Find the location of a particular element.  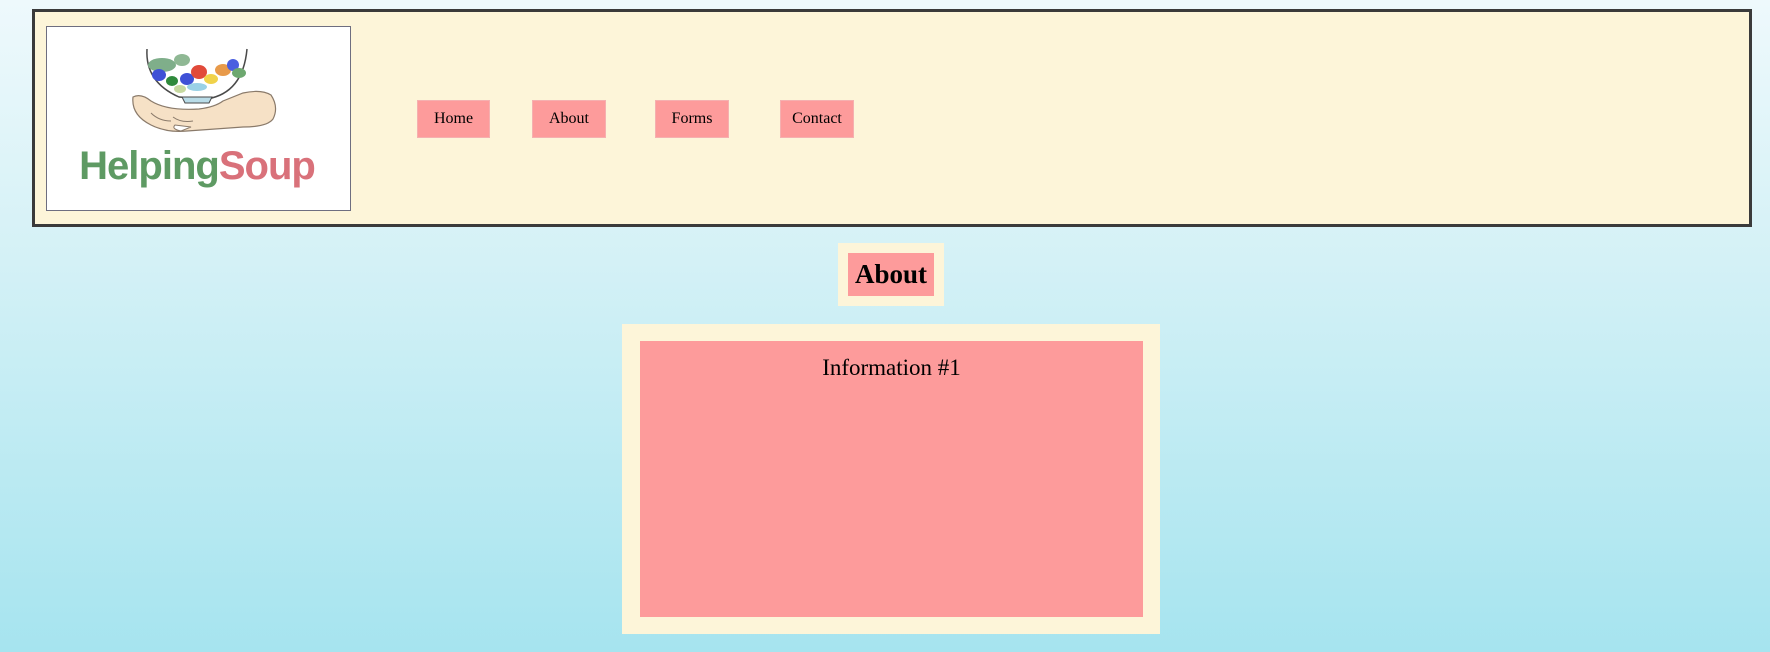

nav-contact-button: Contact is located at coordinates (817, 119).